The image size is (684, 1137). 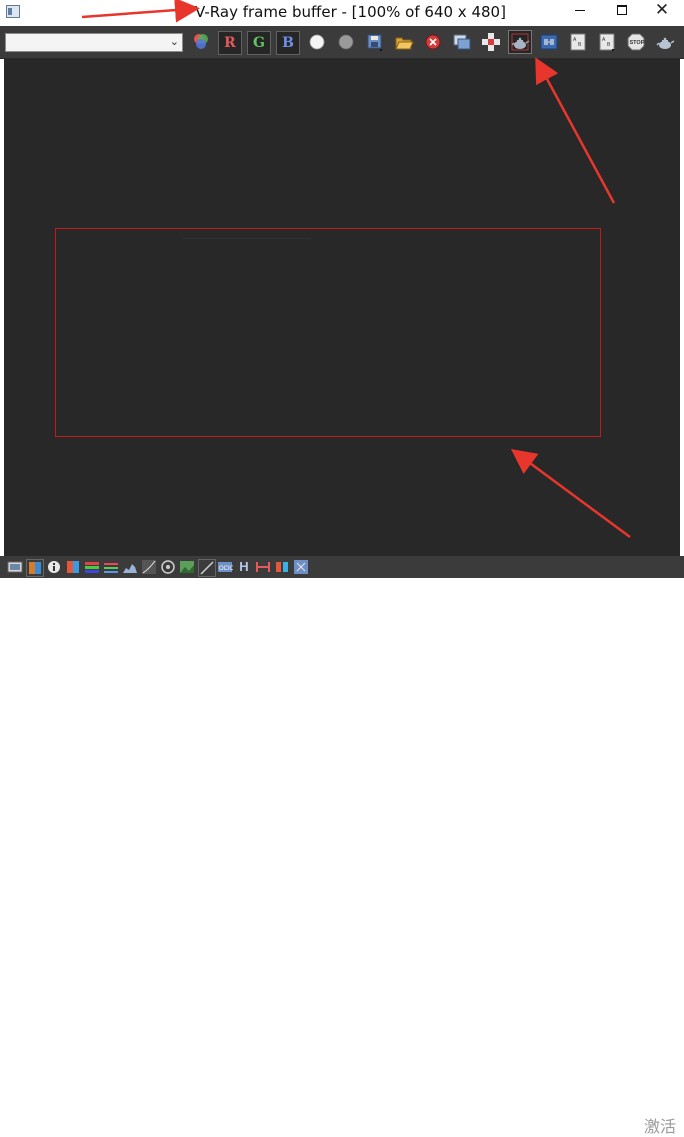 What do you see at coordinates (54, 567) in the screenshot?
I see `info-icon` at bounding box center [54, 567].